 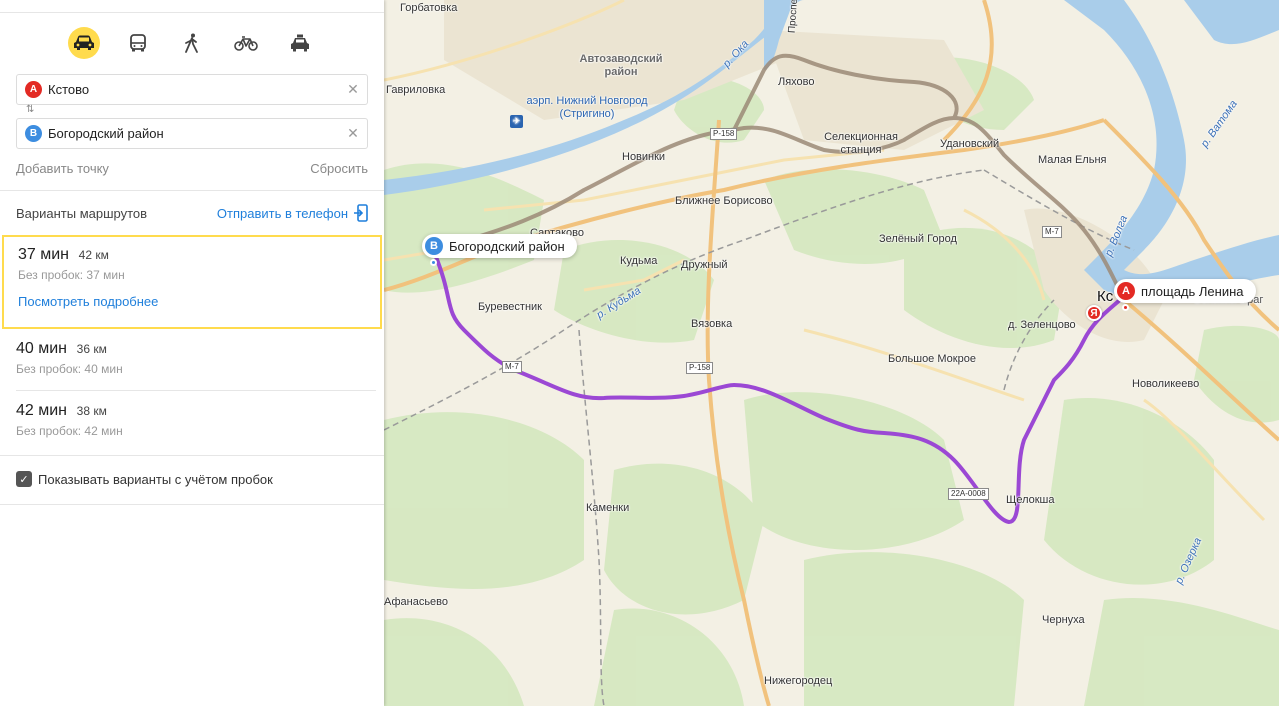 What do you see at coordinates (970, 144) in the screenshot?
I see `place-label: Удановский` at bounding box center [970, 144].